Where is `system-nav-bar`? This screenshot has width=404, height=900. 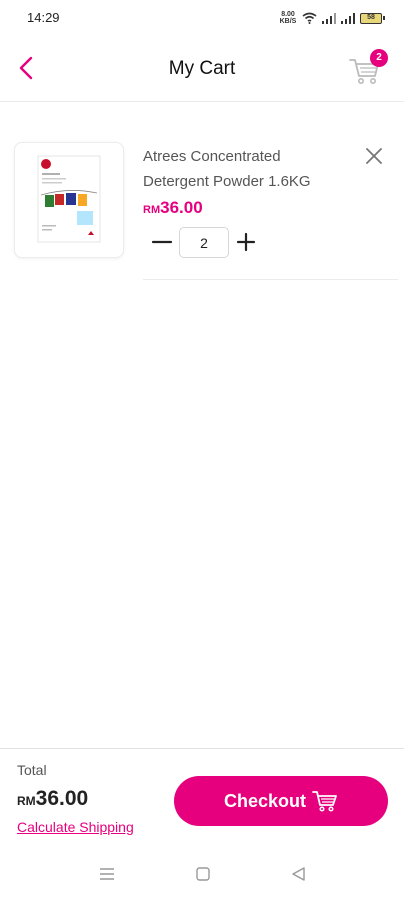
system-nav-bar is located at coordinates (202, 871).